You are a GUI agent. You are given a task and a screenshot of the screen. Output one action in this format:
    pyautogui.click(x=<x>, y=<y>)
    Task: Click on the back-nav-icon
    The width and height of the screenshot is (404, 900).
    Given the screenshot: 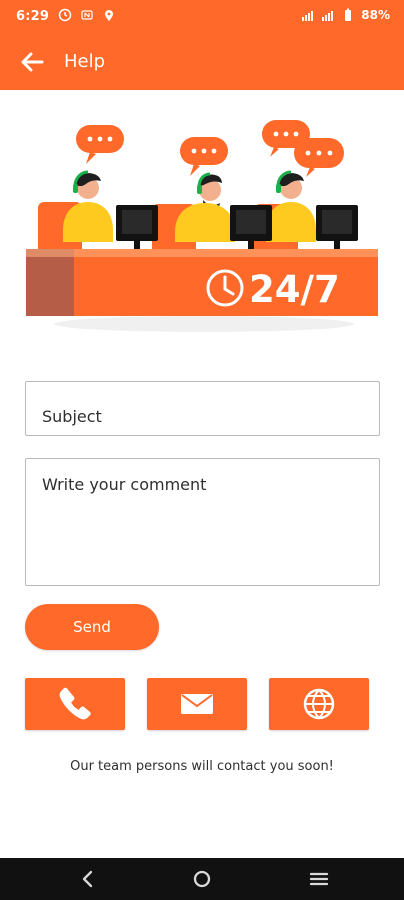 What is the action you would take?
    pyautogui.click(x=87, y=879)
    